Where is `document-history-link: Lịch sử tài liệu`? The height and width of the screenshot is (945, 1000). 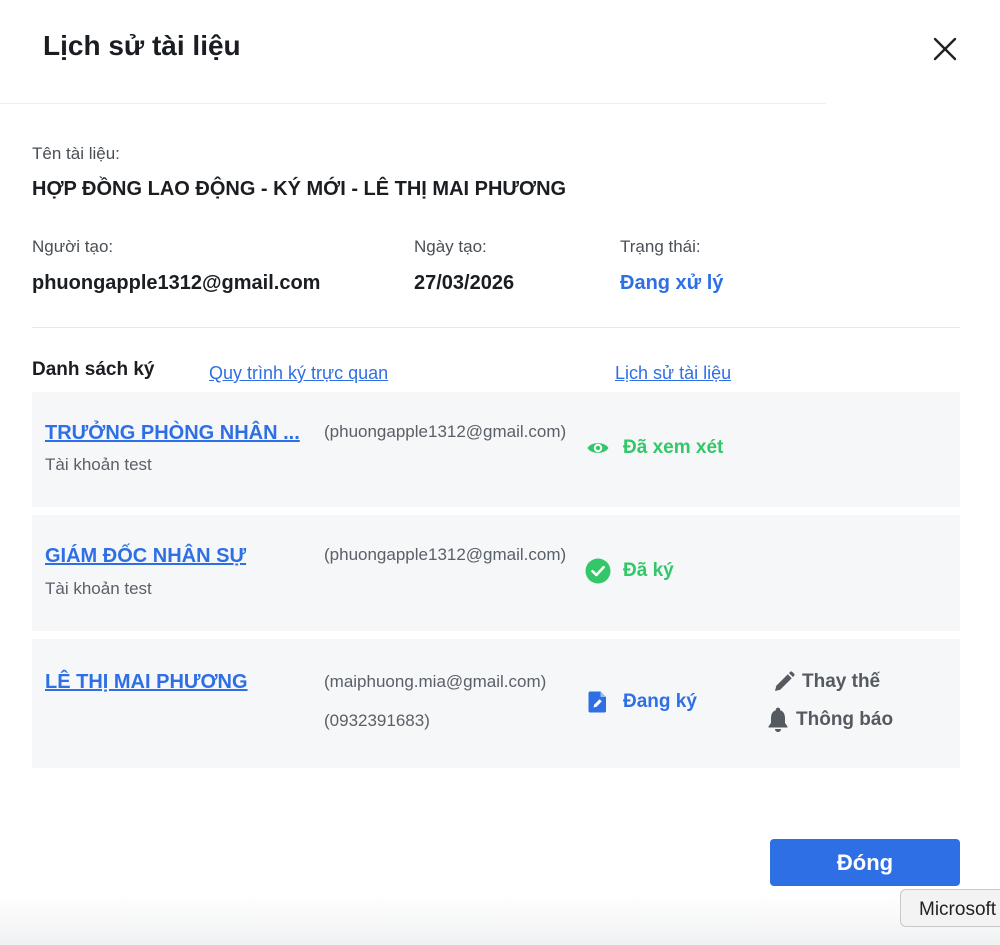
document-history-link: Lịch sử tài liệu is located at coordinates (673, 373).